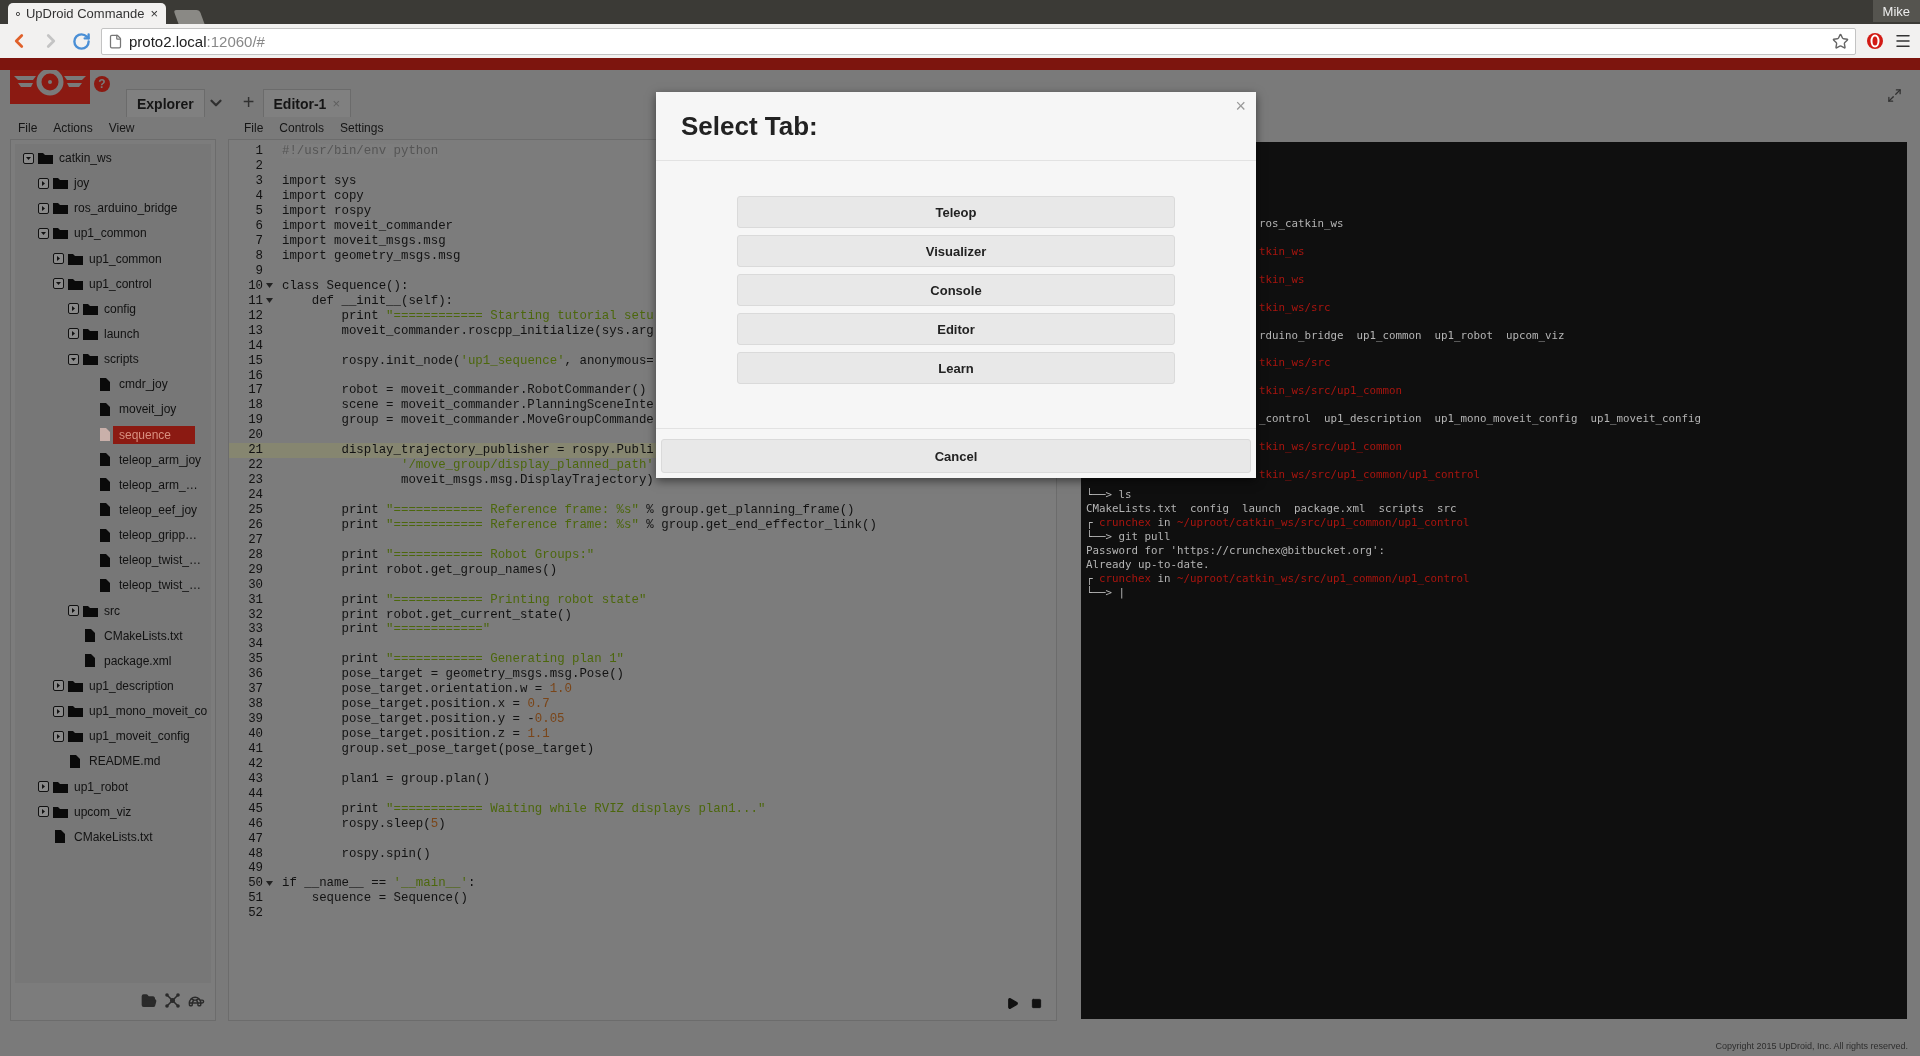  What do you see at coordinates (1903, 41) in the screenshot?
I see `menu-icon` at bounding box center [1903, 41].